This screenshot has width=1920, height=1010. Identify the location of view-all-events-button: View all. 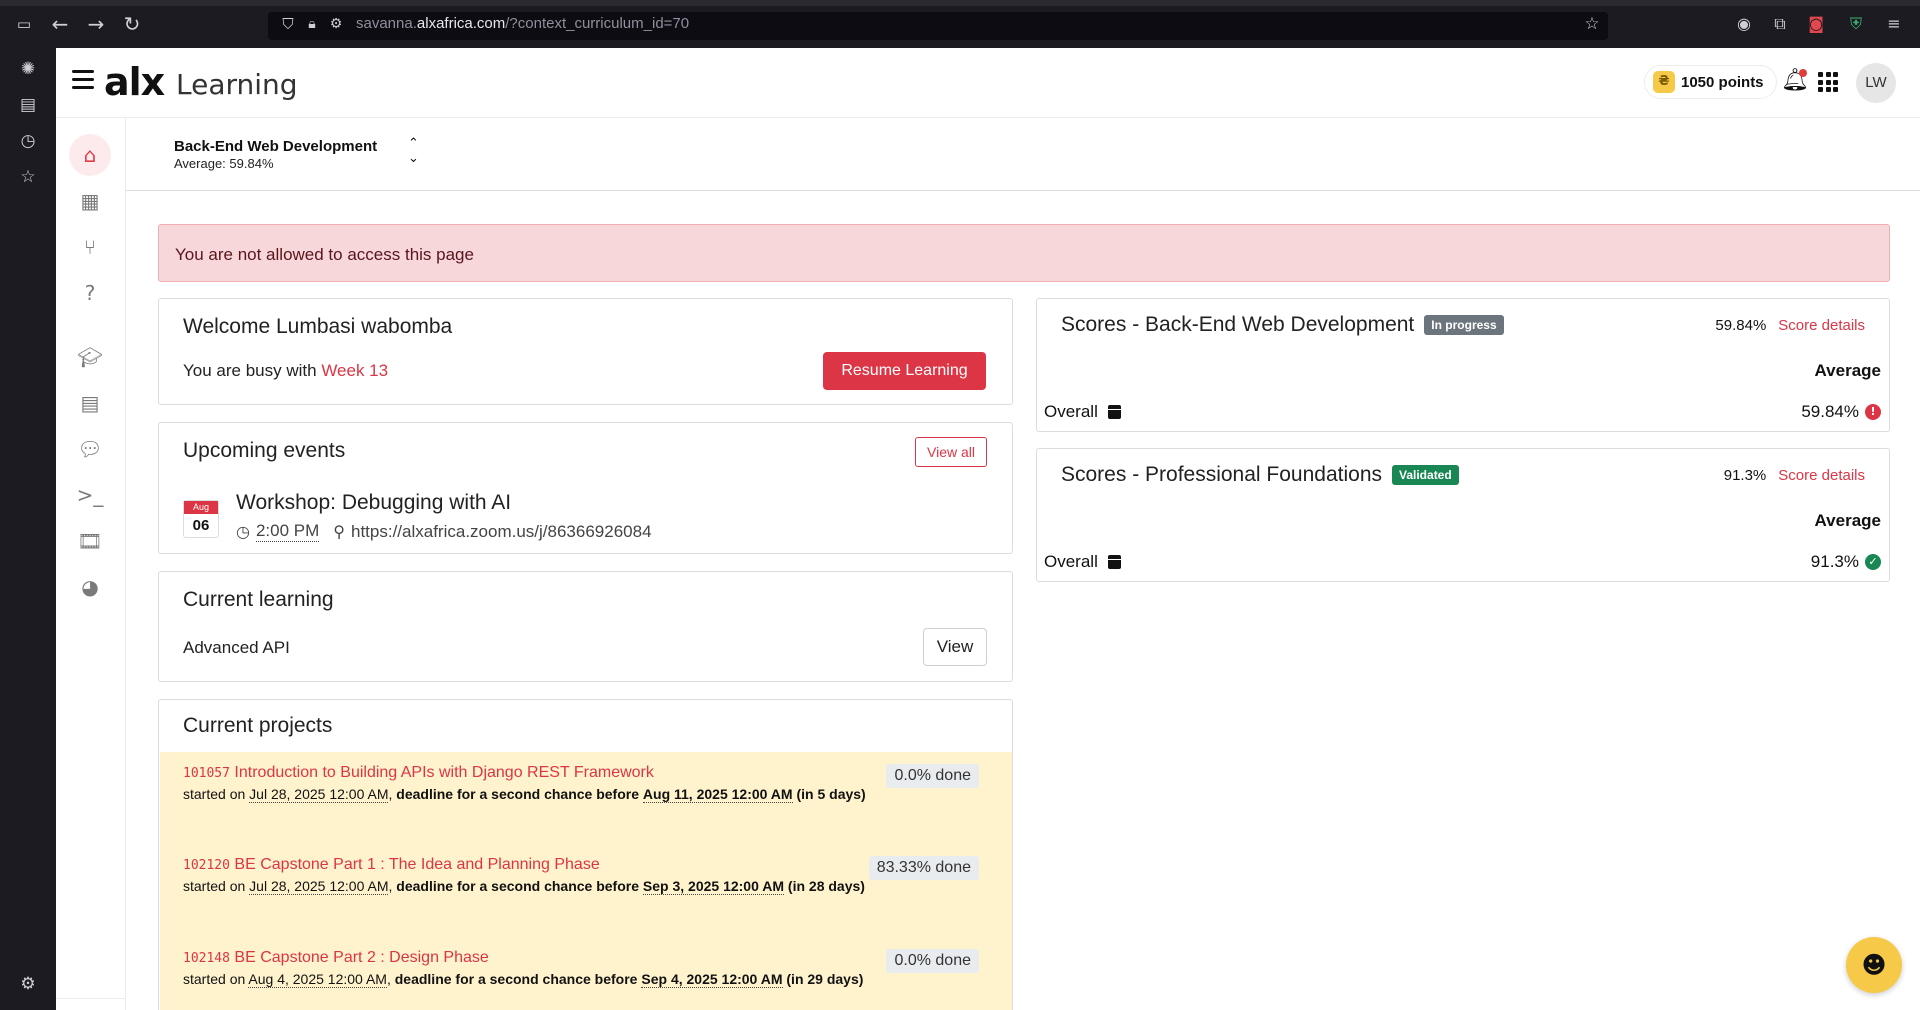
(951, 452).